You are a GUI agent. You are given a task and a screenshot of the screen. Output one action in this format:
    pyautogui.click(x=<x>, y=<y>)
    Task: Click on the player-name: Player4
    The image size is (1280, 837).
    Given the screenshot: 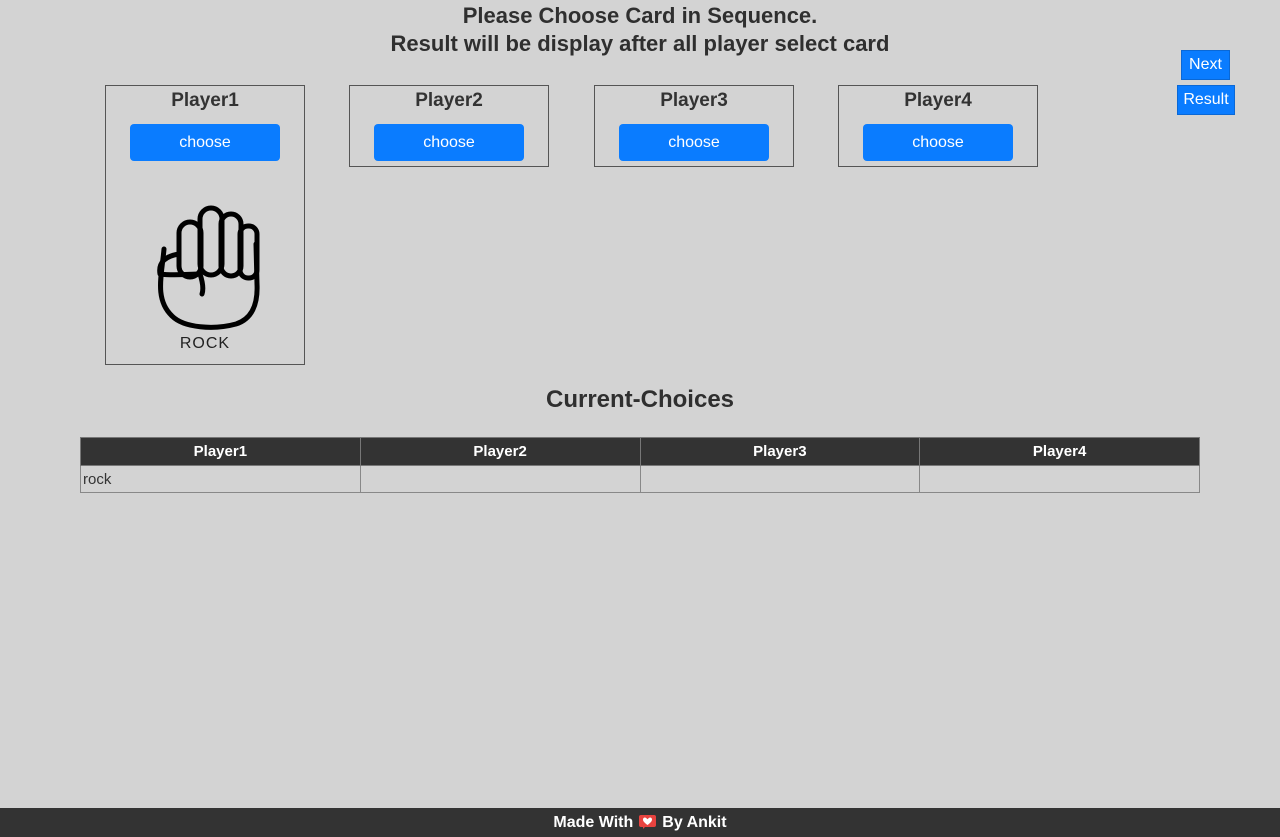 What is the action you would take?
    pyautogui.click(x=938, y=100)
    